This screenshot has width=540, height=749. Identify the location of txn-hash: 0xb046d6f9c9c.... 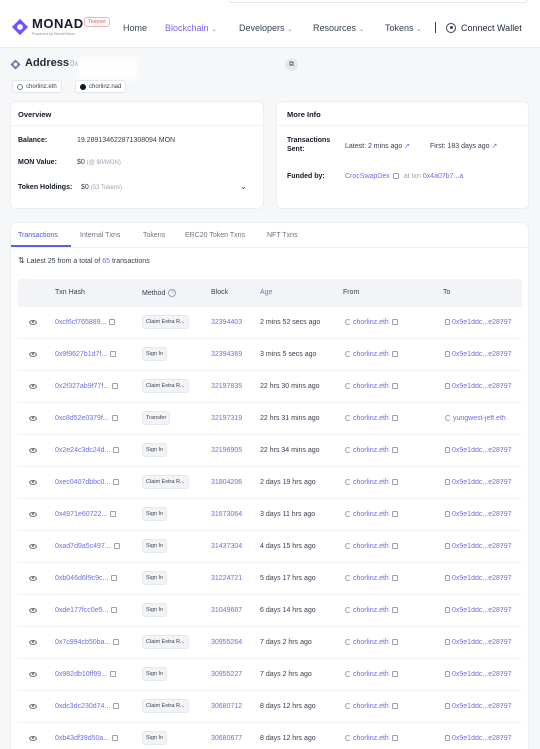
(86, 578).